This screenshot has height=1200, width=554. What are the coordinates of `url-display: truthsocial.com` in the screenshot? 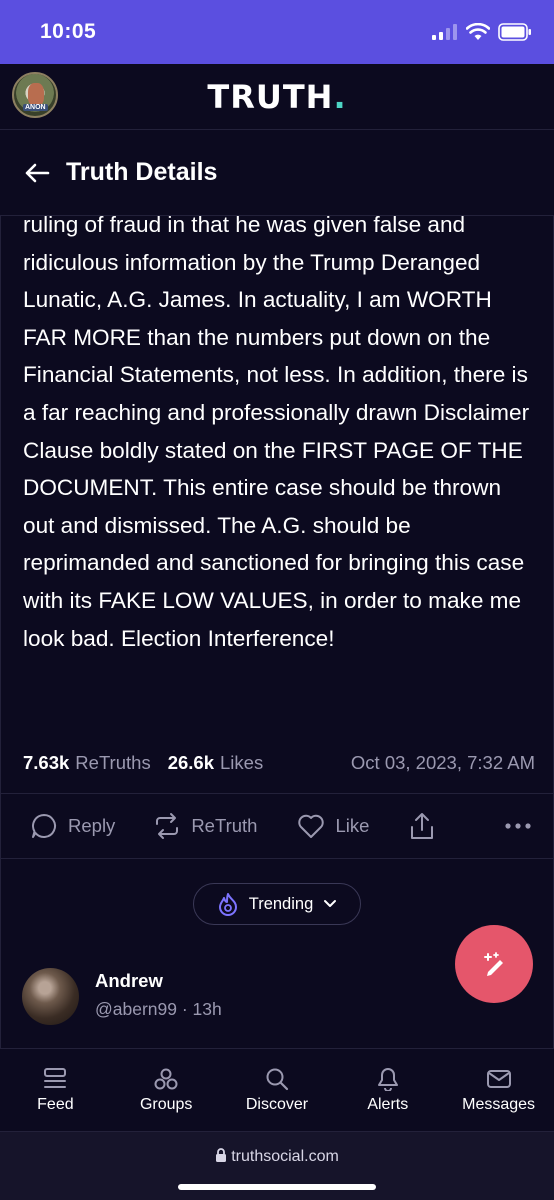 It's located at (277, 1157).